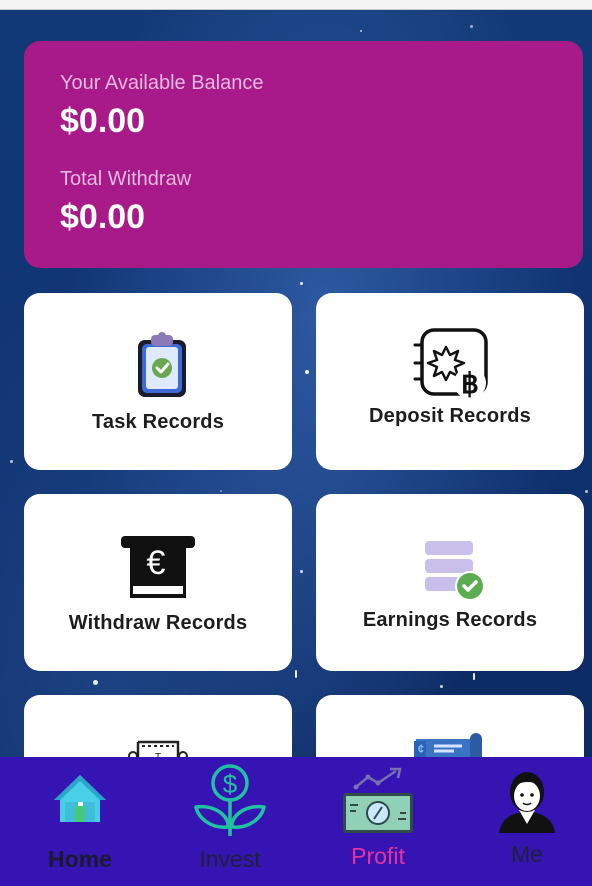  Describe the element at coordinates (162, 364) in the screenshot. I see `clipboard-check-icon` at that location.